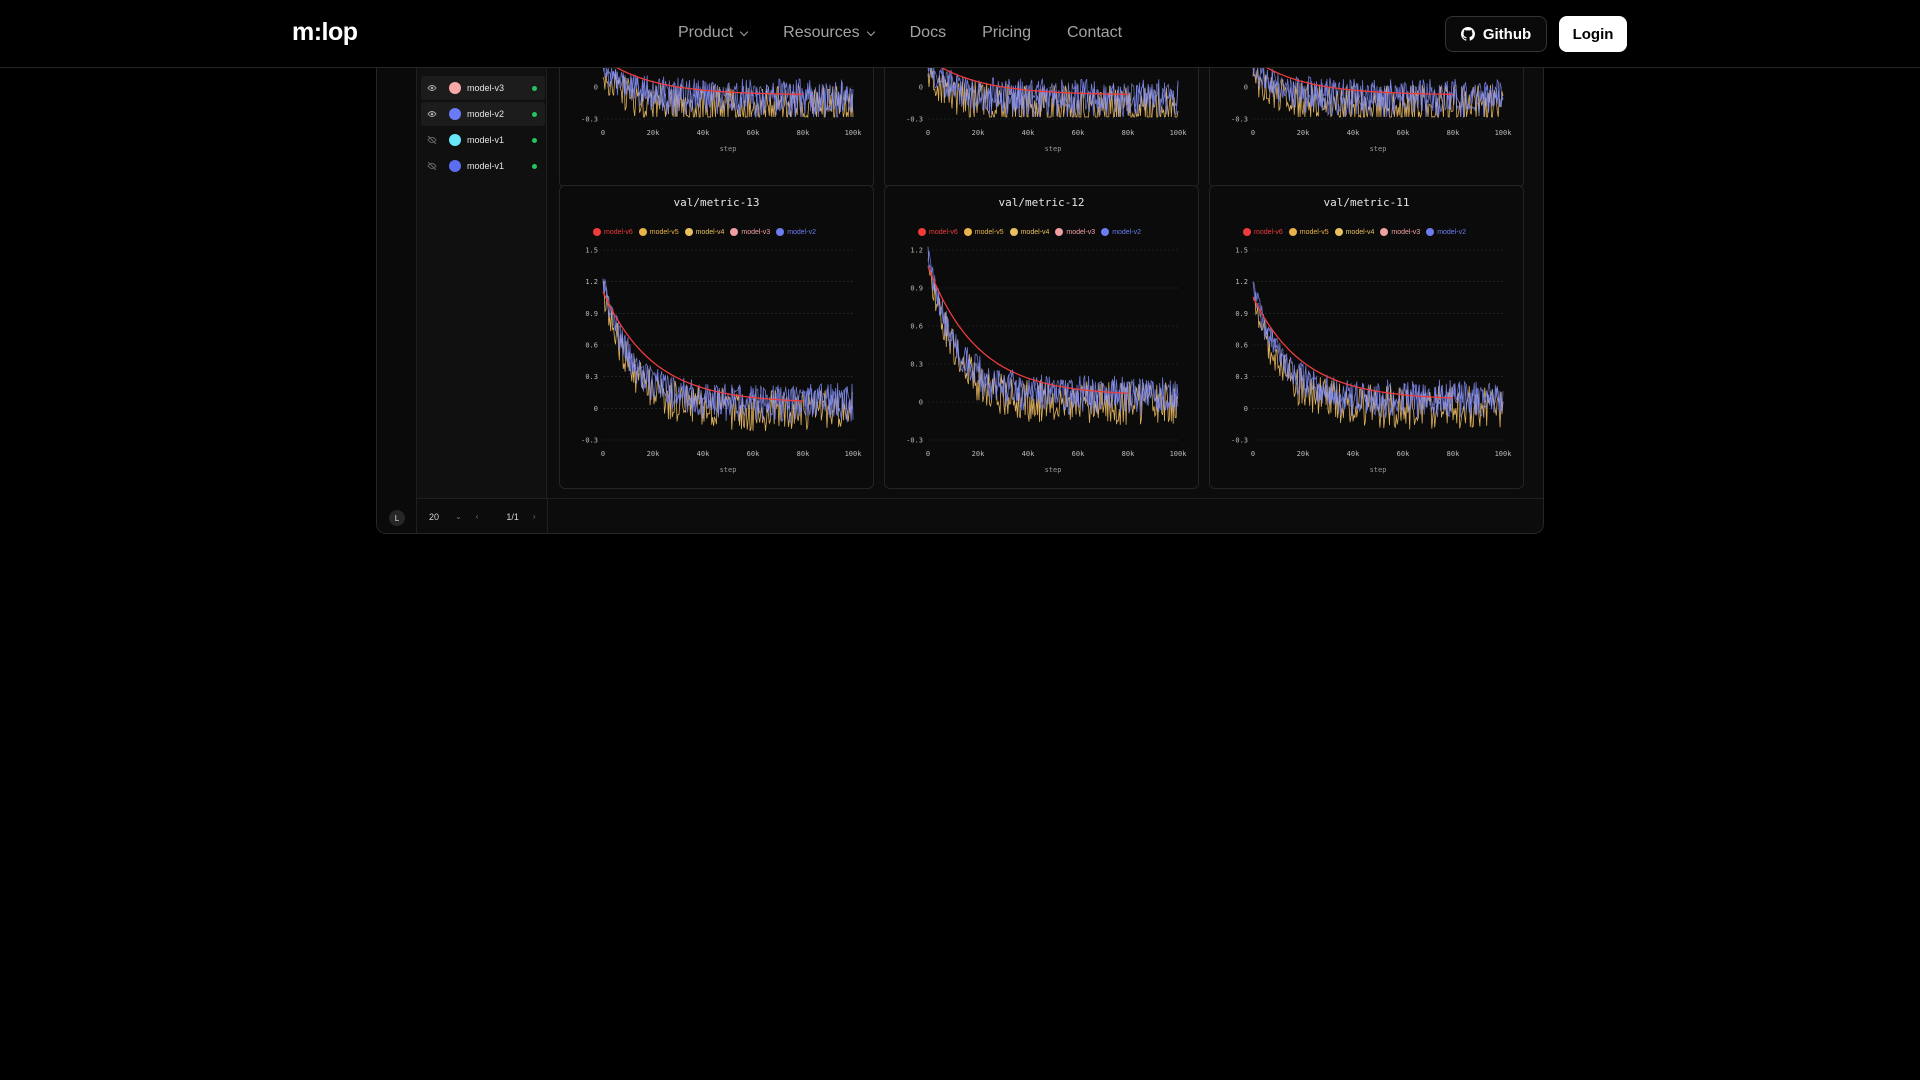 Image resolution: width=1920 pixels, height=1080 pixels. Describe the element at coordinates (1041, 202) in the screenshot. I see `chart-title: val/metric-12` at that location.